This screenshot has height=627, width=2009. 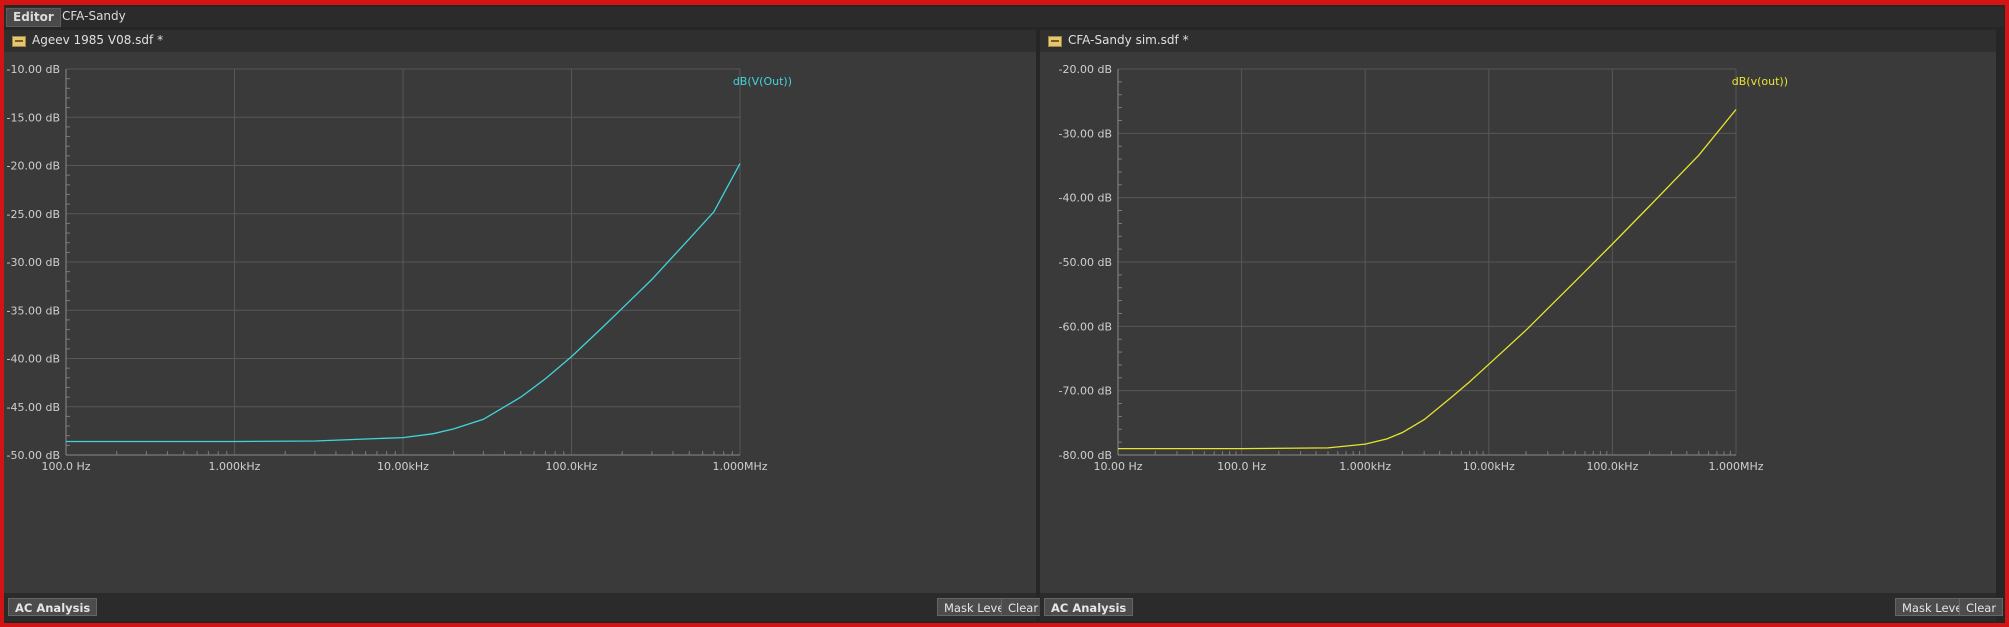 What do you see at coordinates (34, 69) in the screenshot?
I see `y-tick-label: -10.00 dB` at bounding box center [34, 69].